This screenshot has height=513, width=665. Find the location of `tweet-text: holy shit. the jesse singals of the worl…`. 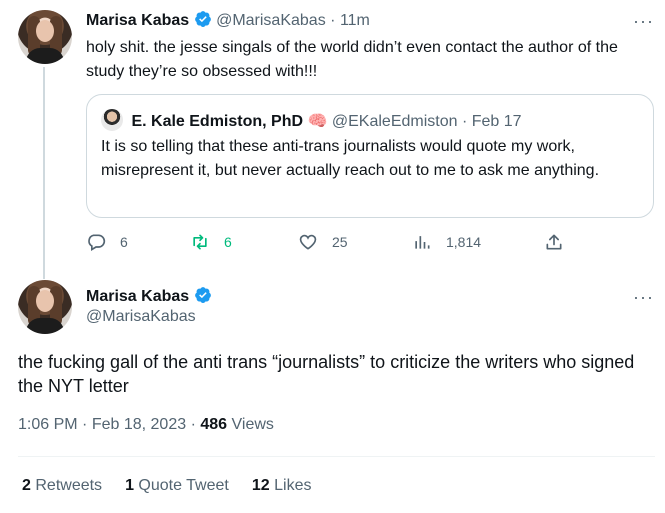

tweet-text: holy shit. the jesse singals of the worl… is located at coordinates (352, 59).